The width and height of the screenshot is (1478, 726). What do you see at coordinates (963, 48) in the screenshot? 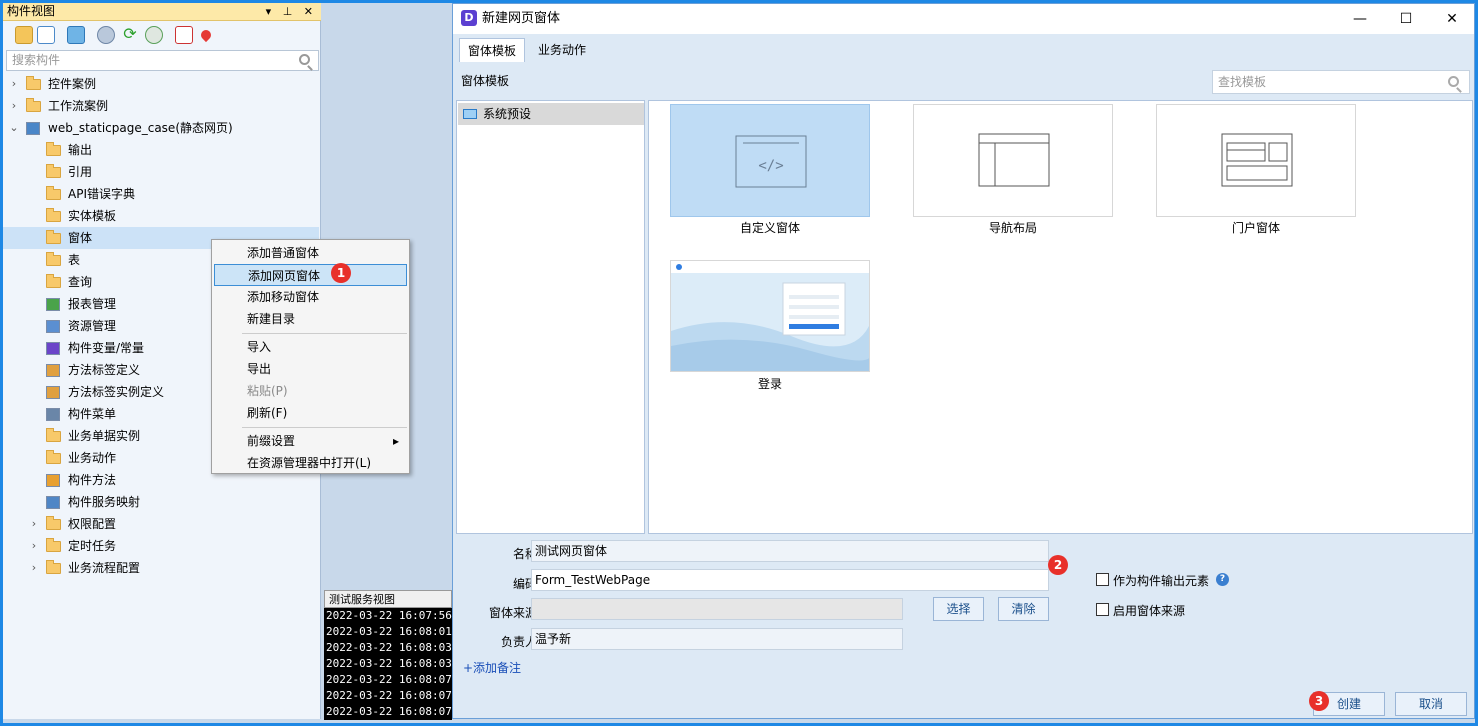
I see `dialog-tabs: 窗体模板 业务动作` at bounding box center [963, 48].